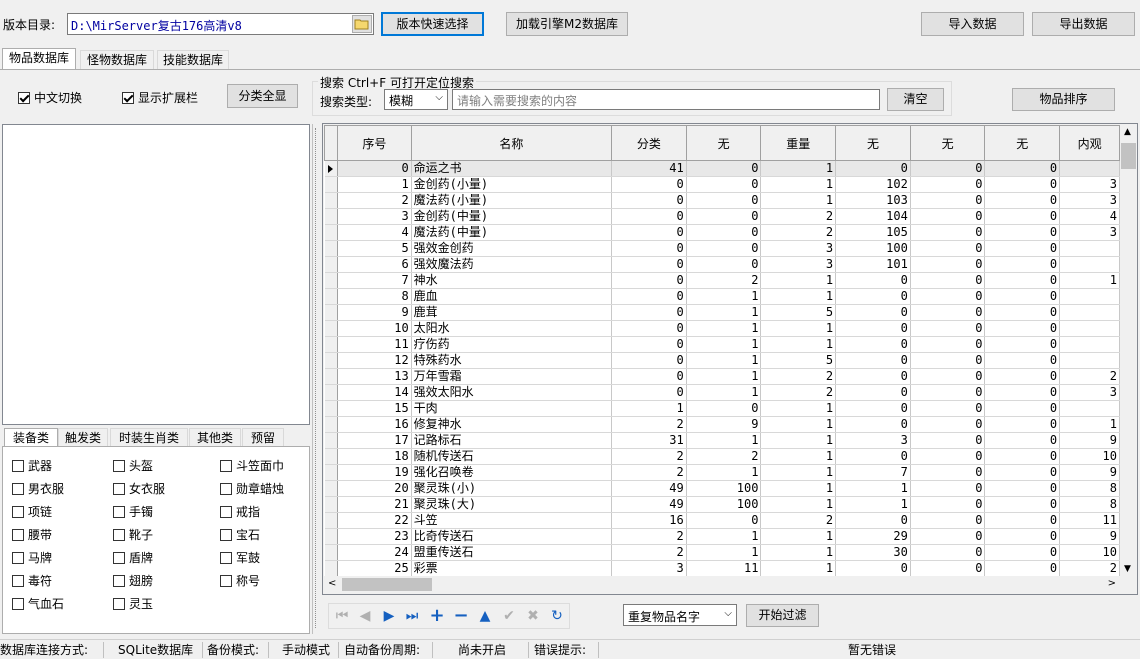 Image resolution: width=1140 pixels, height=659 pixels. I want to click on table-cell: 斗笠, so click(512, 520).